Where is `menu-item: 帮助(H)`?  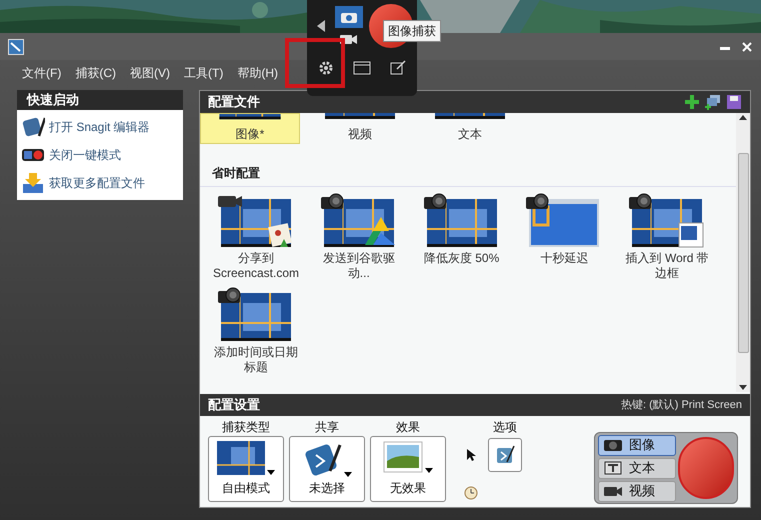
menu-item: 帮助(H) is located at coordinates (257, 73).